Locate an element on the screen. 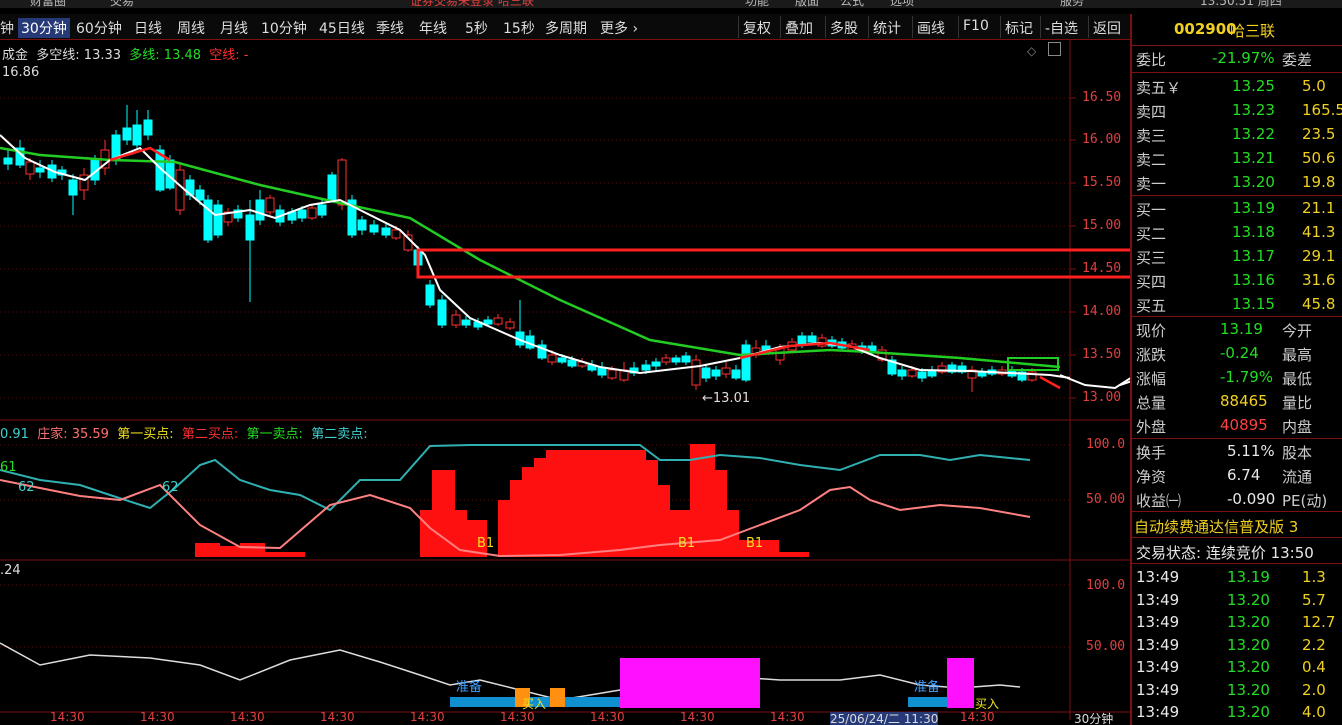 This screenshot has height=725, width=1342. biaoji-button: 标记 is located at coordinates (1018, 27).